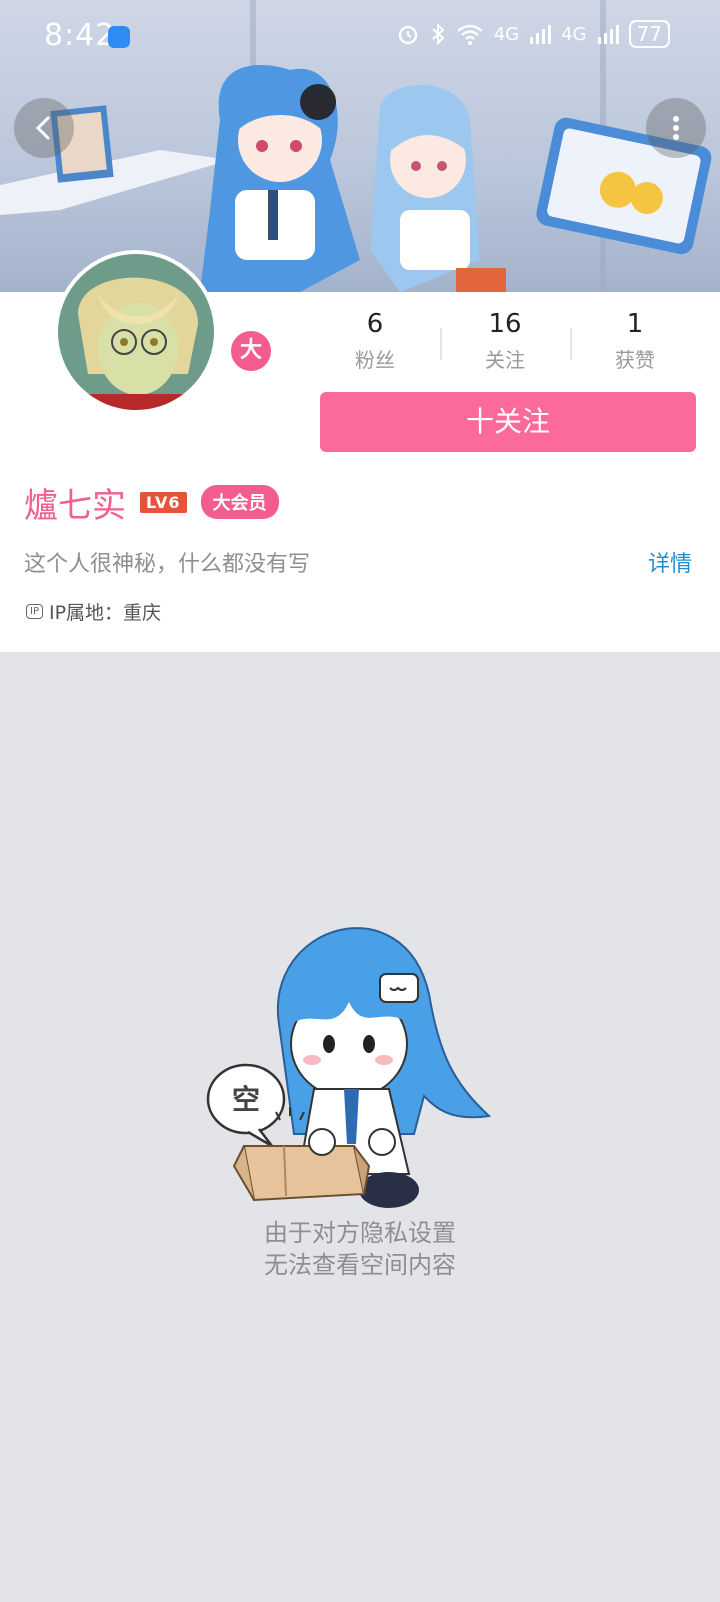 This screenshot has width=720, height=1602. I want to click on status-time: 8:42, so click(80, 35).